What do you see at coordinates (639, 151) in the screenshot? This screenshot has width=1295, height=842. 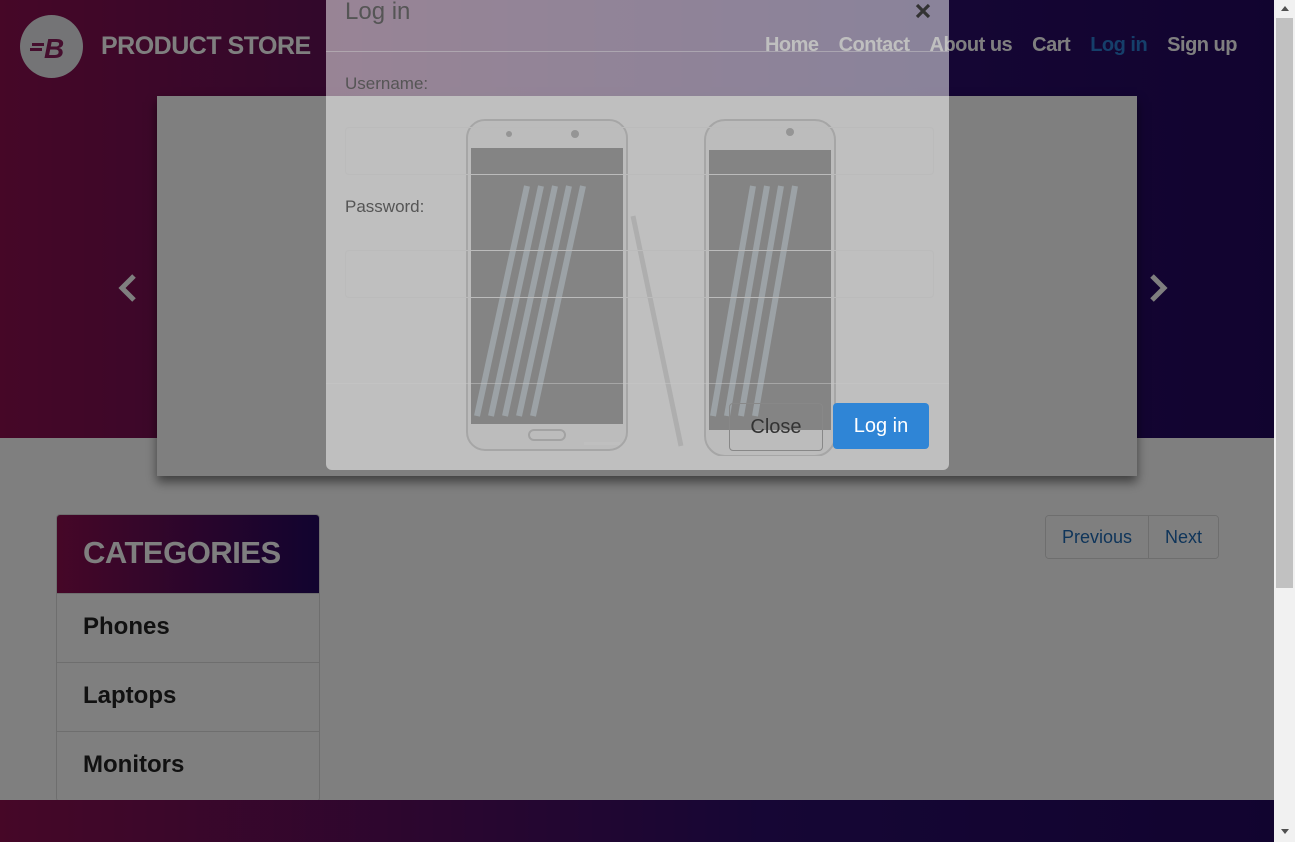 I see `username-input` at bounding box center [639, 151].